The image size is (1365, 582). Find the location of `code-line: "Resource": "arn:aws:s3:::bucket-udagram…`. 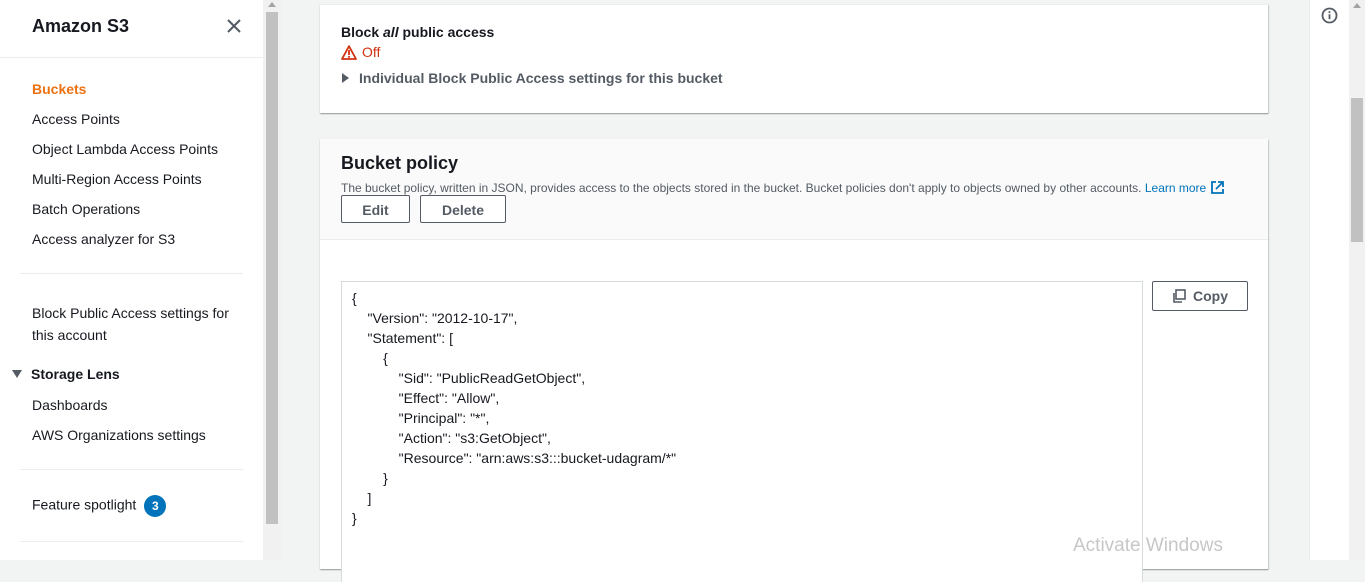

code-line: "Resource": "arn:aws:s3:::bucket-udagram… is located at coordinates (514, 458).